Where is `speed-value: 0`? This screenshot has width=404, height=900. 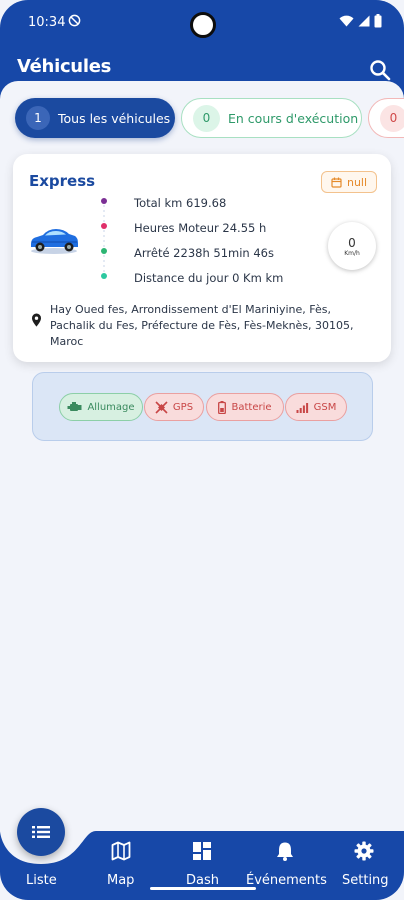 speed-value: 0 is located at coordinates (352, 242).